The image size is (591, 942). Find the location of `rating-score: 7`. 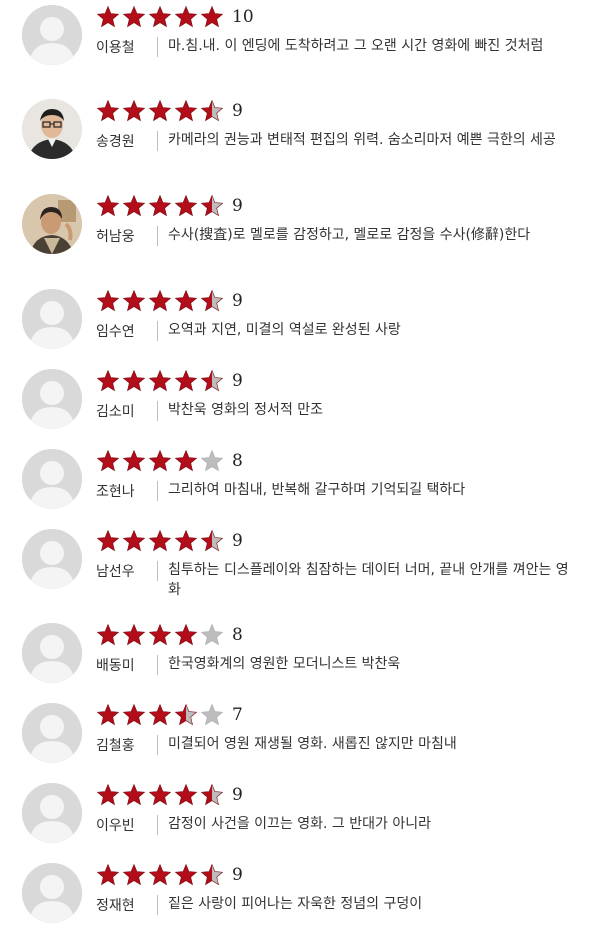

rating-score: 7 is located at coordinates (237, 715).